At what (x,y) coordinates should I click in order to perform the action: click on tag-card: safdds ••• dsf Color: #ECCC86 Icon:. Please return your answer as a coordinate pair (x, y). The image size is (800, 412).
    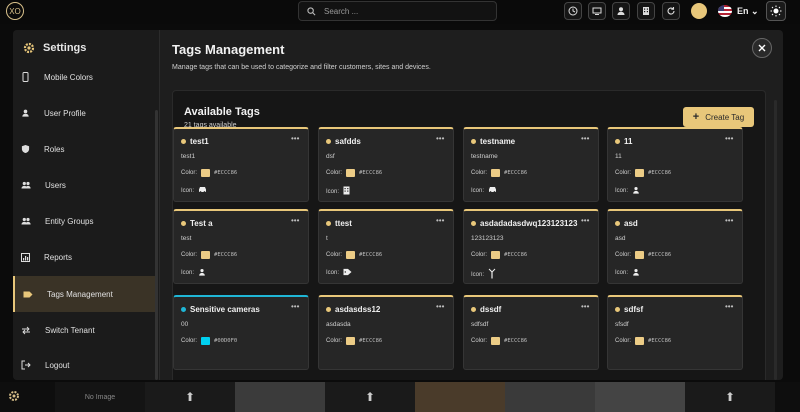
    Looking at the image, I should click on (386, 164).